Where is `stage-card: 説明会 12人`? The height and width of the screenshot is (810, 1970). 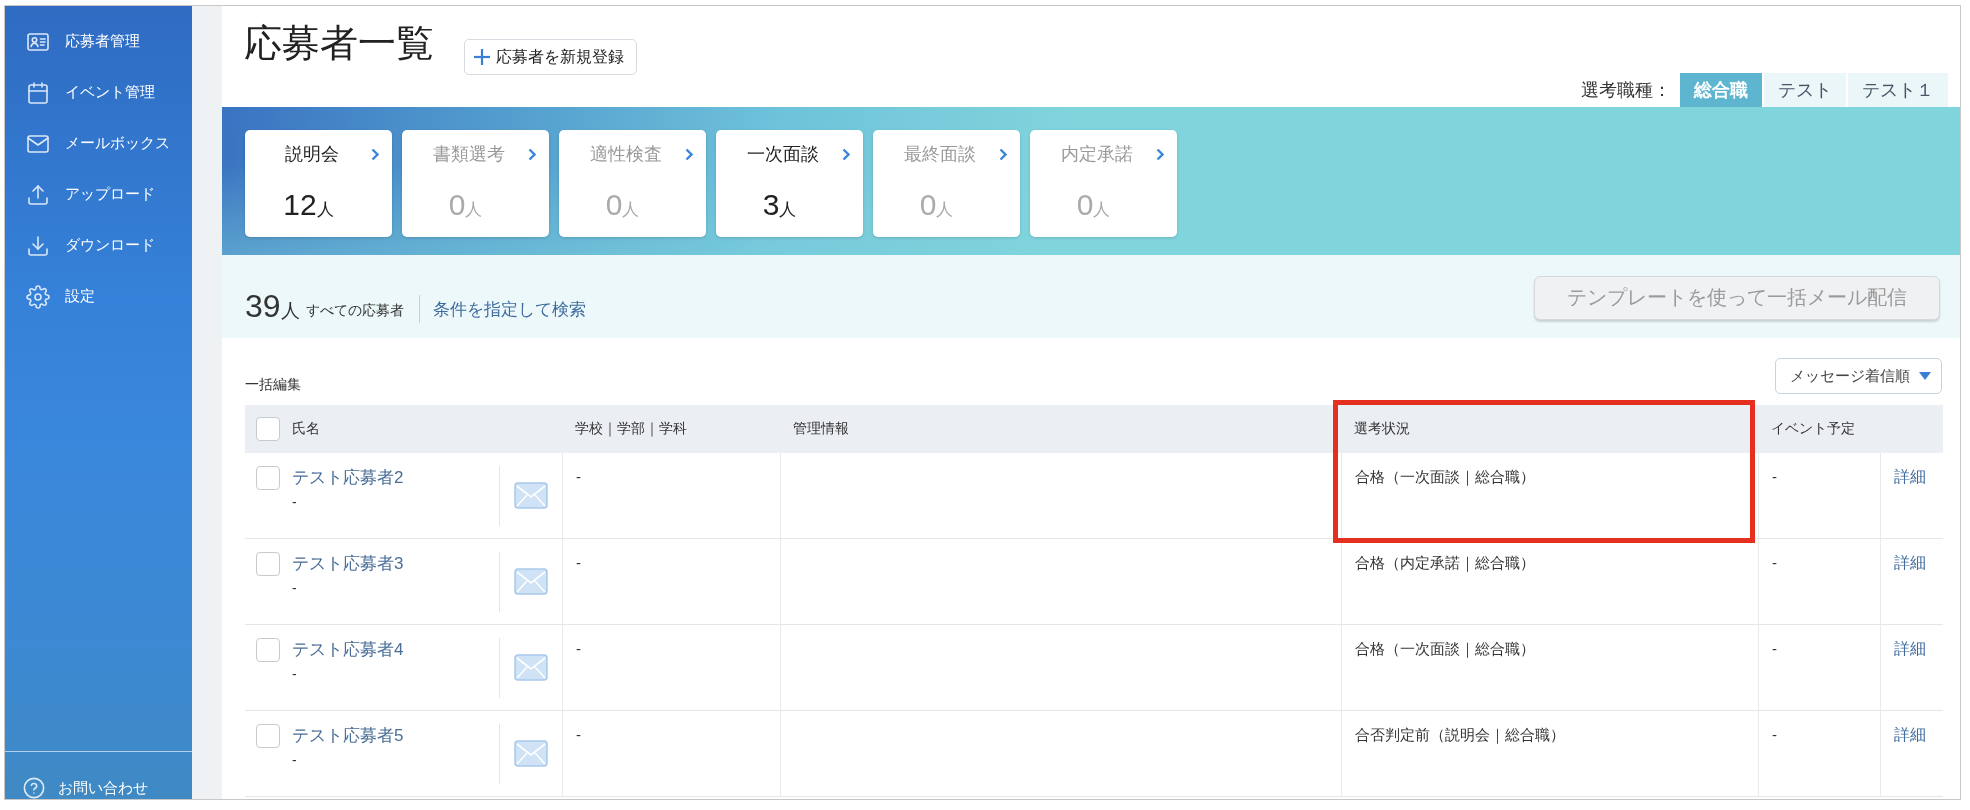
stage-card: 説明会 12人 is located at coordinates (318, 183).